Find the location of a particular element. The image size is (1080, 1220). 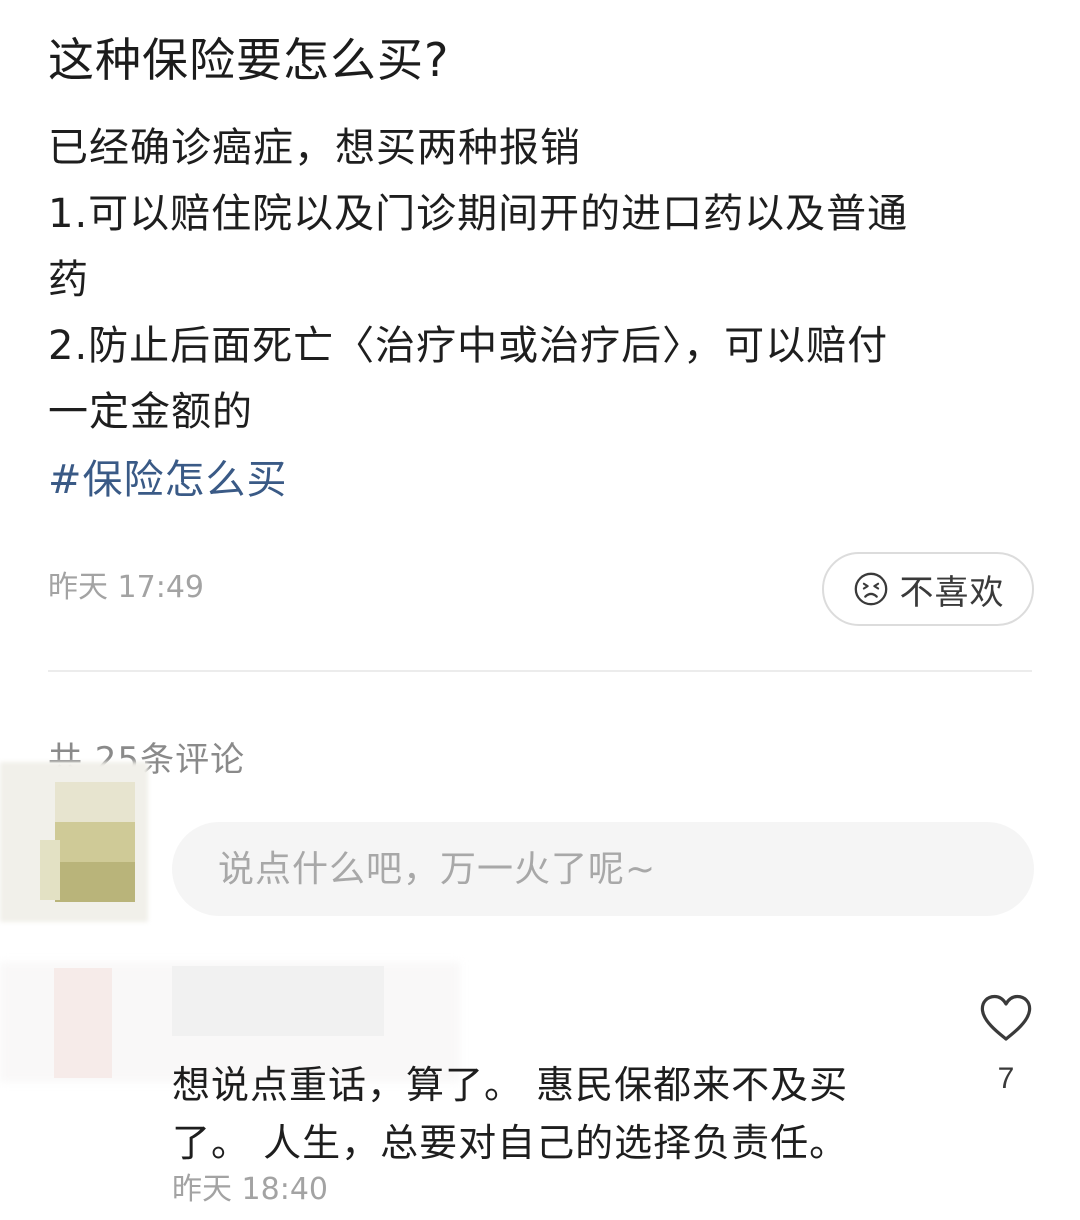

dislike-button: 不喜欢 is located at coordinates (928, 589).